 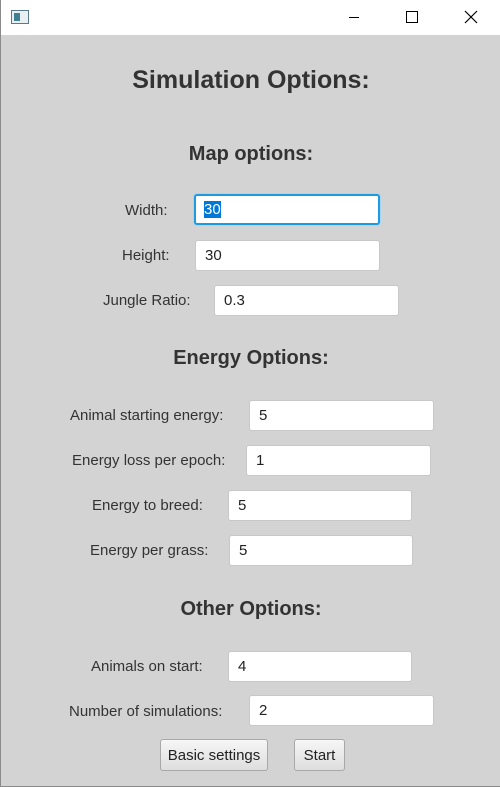 What do you see at coordinates (147, 415) in the screenshot?
I see `starting-energy-label: Animal starting energy:` at bounding box center [147, 415].